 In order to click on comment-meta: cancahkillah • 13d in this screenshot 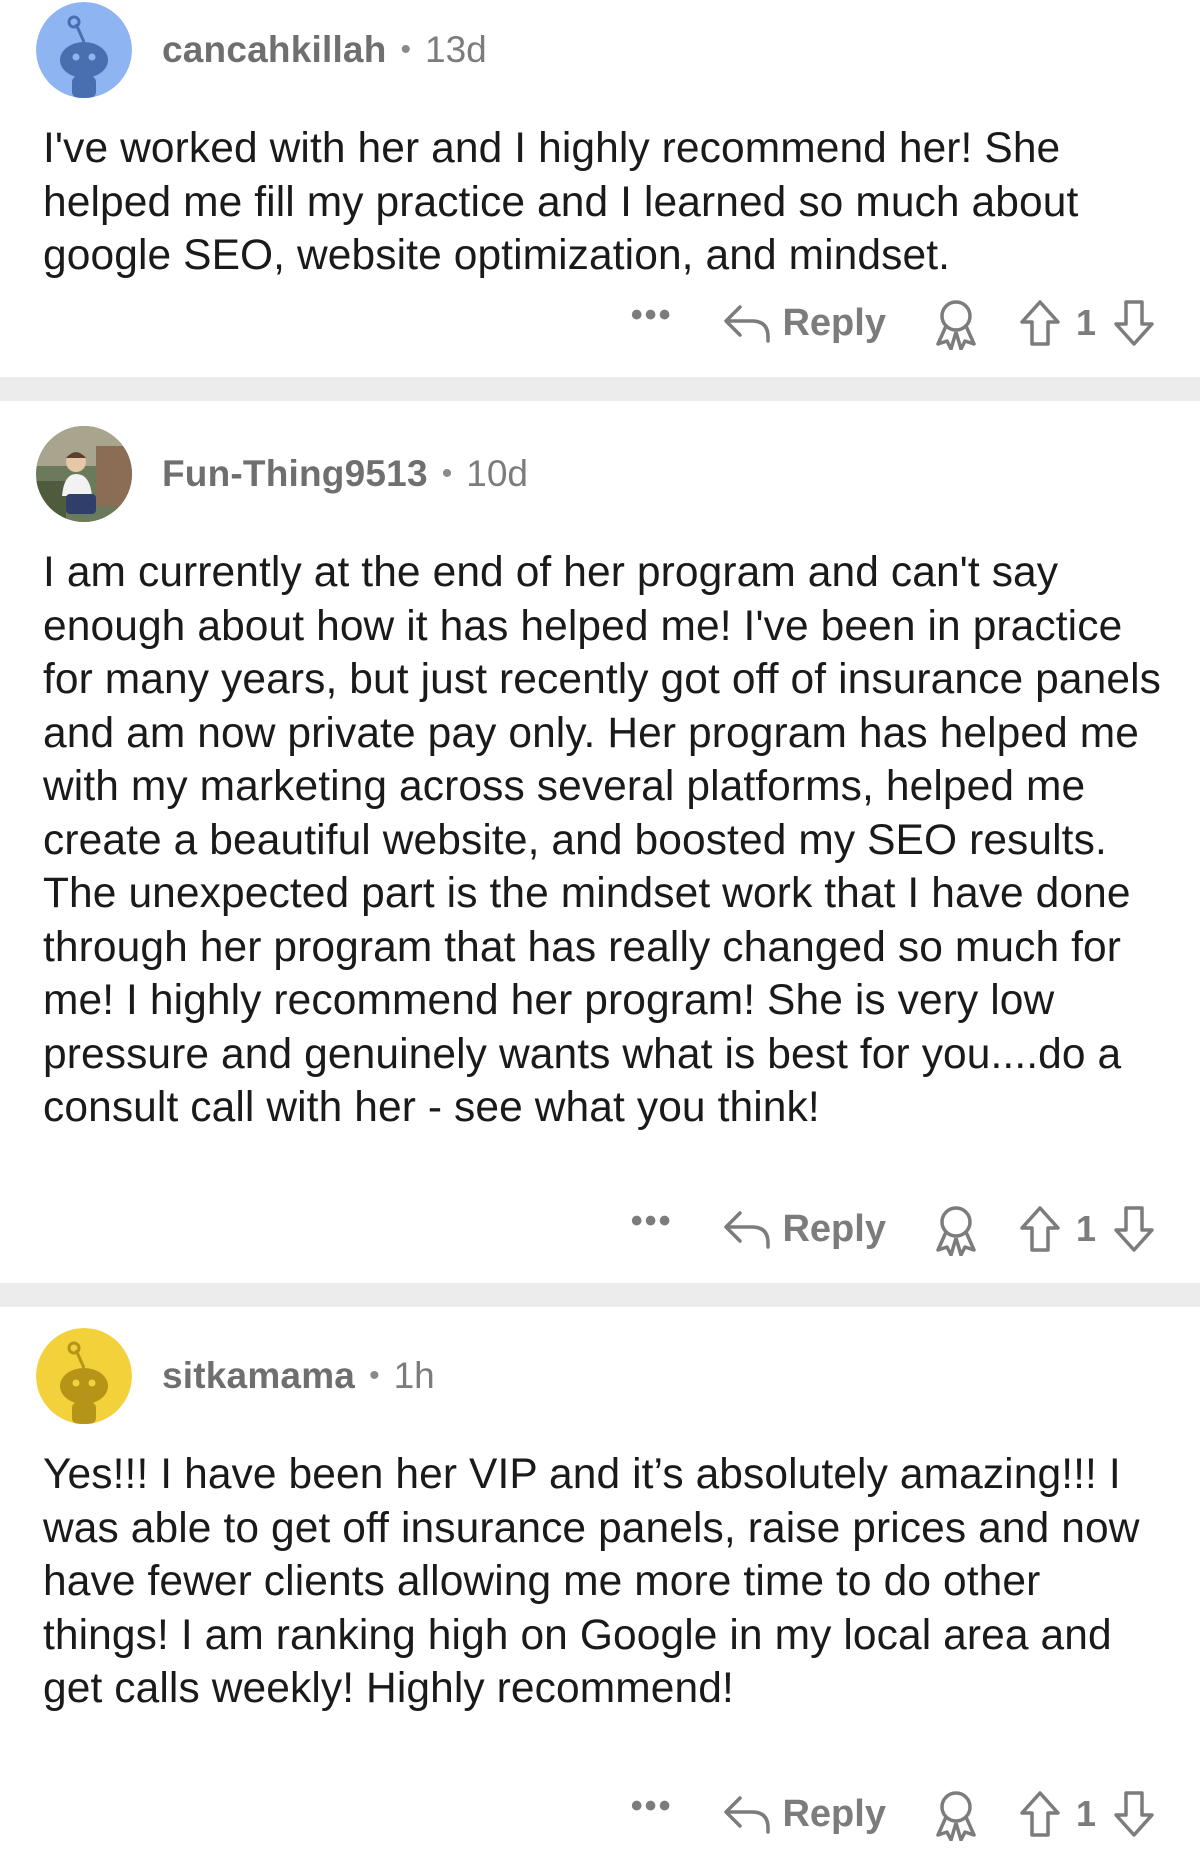, I will do `click(324, 50)`.